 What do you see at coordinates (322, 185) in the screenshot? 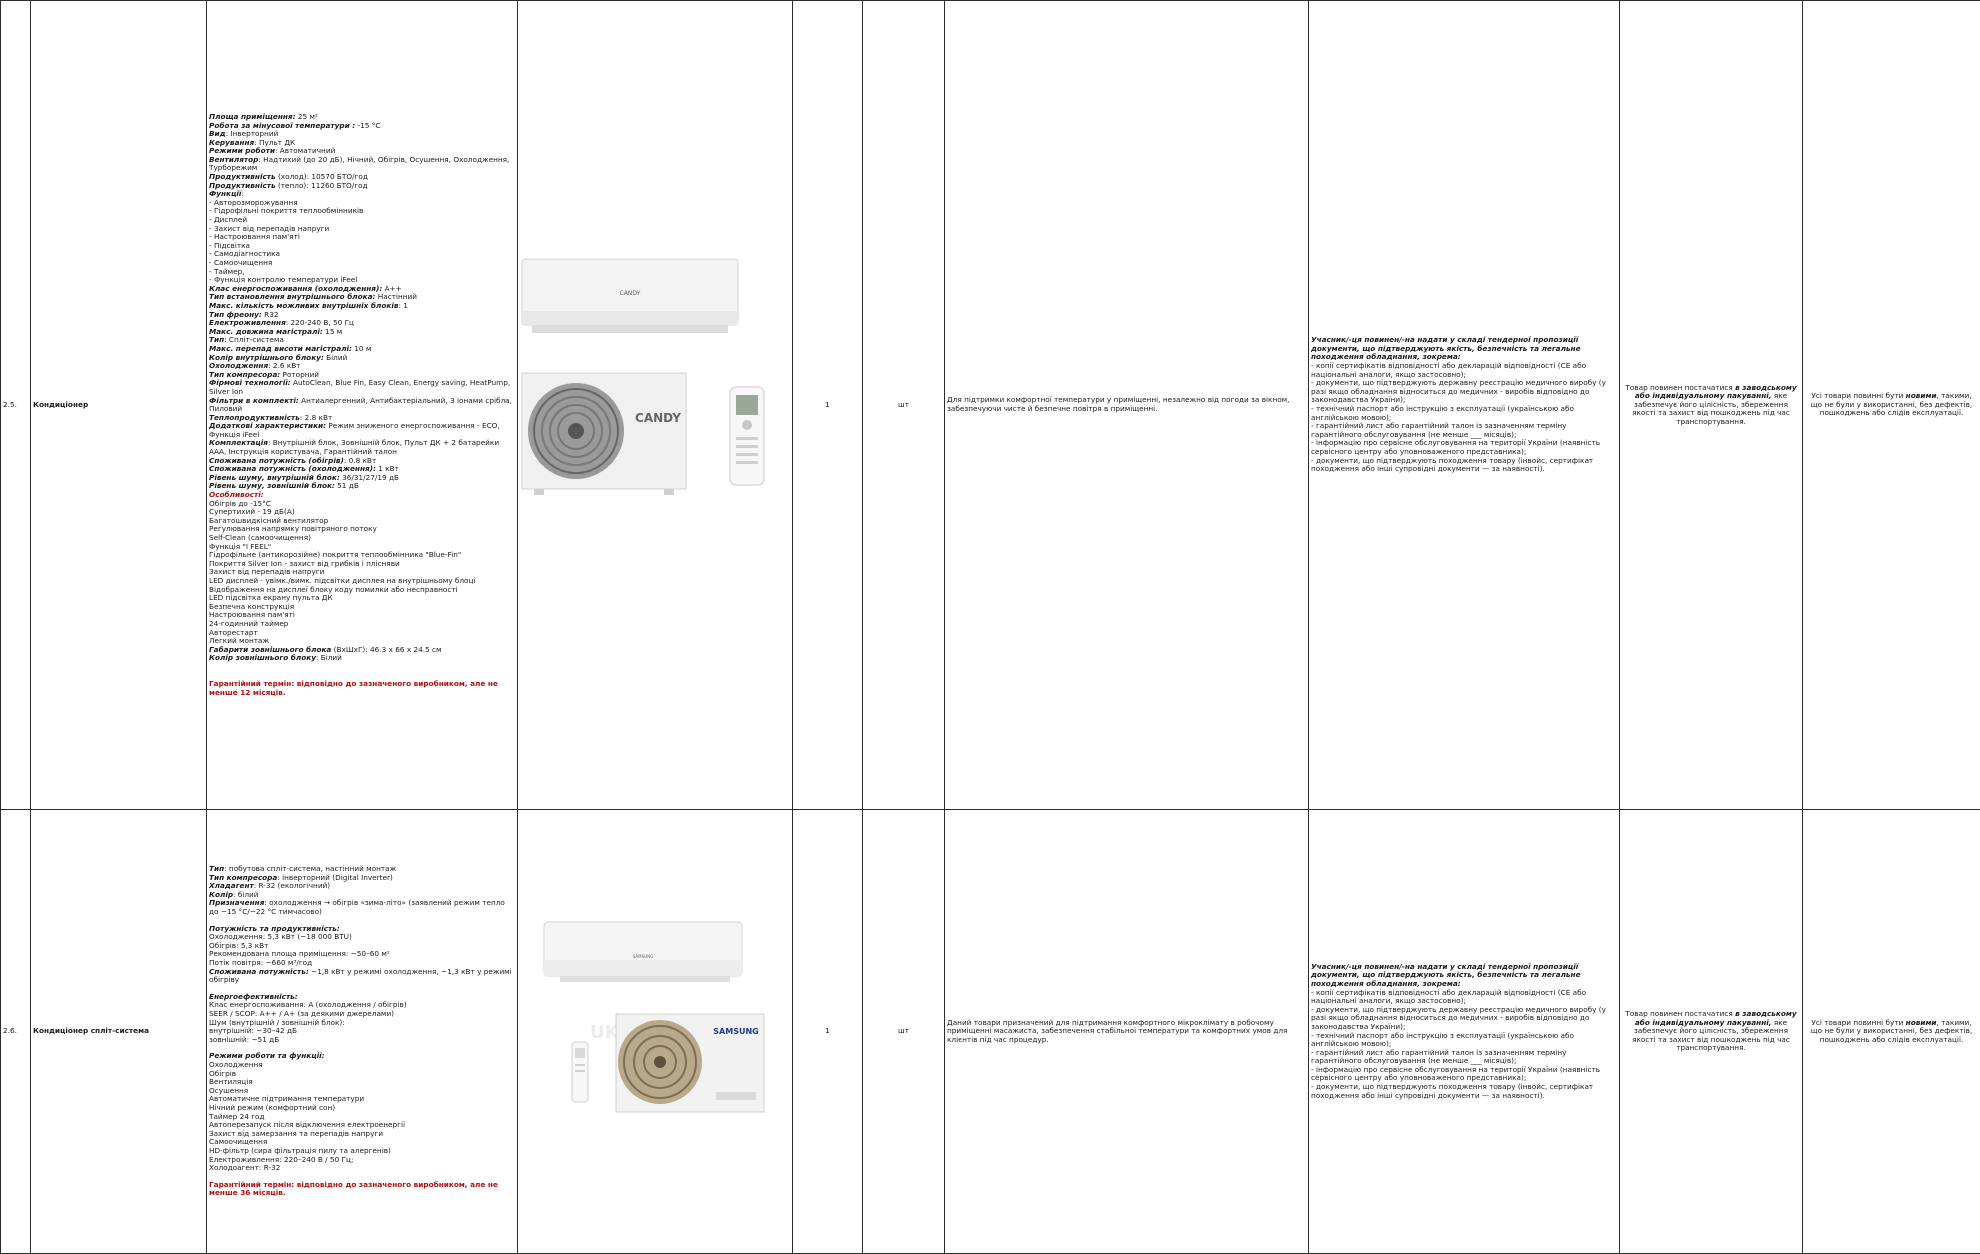
I see `spec-value: (тепло): 11260 БТО/год` at bounding box center [322, 185].